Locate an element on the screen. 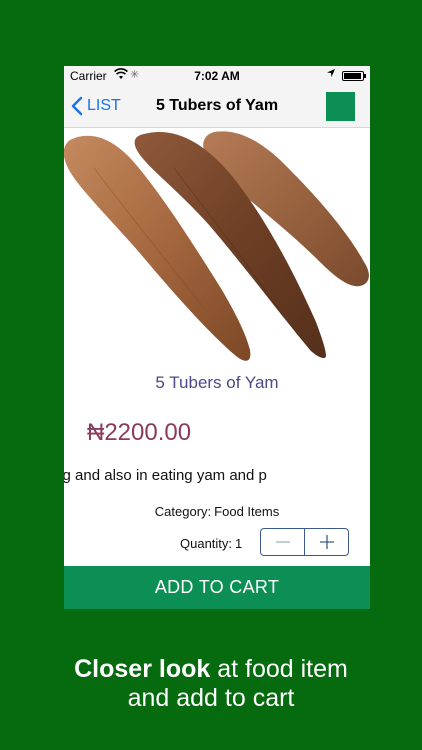 This screenshot has width=422, height=750. quantity-value: 1 is located at coordinates (239, 543).